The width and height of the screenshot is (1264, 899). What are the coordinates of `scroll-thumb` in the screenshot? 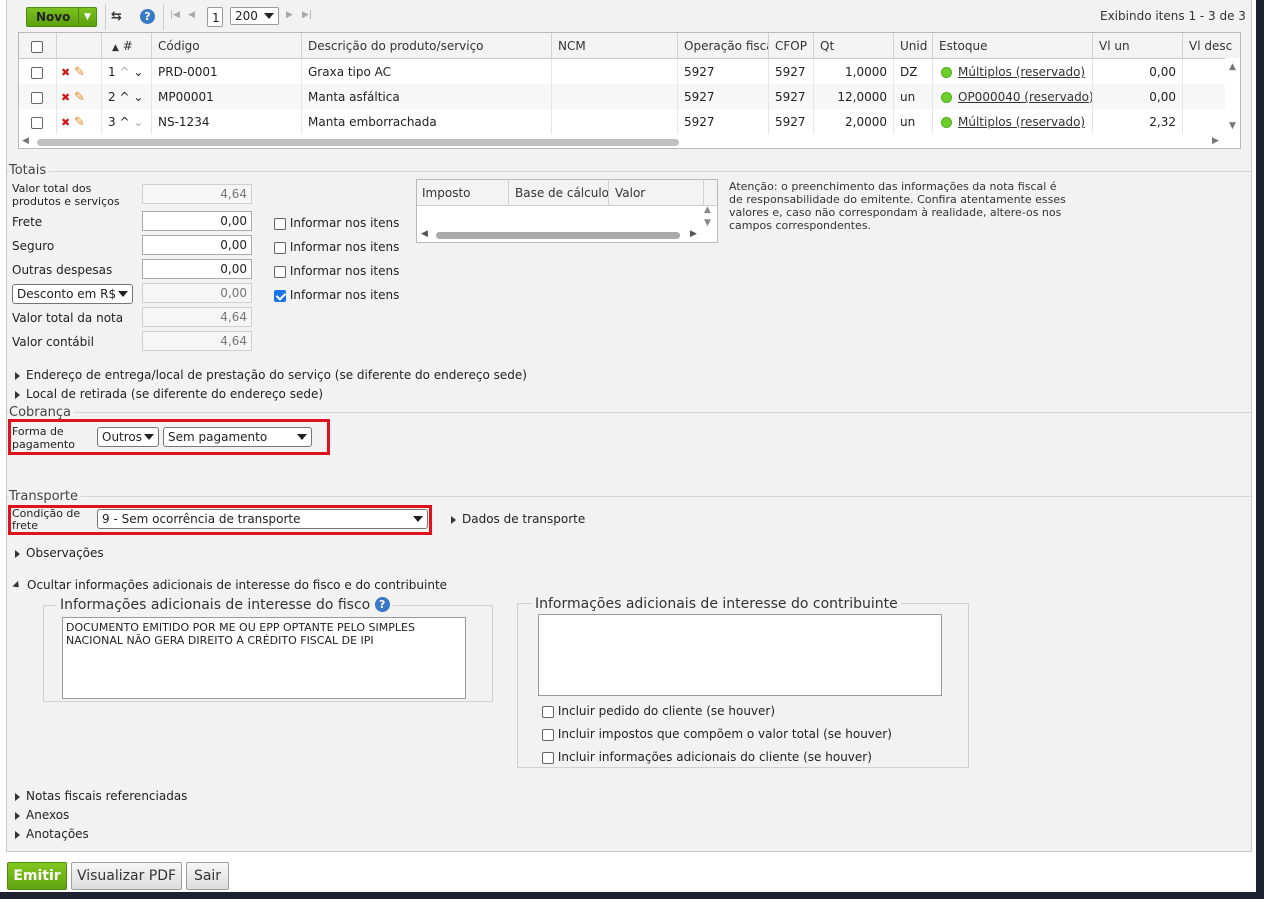 It's located at (358, 142).